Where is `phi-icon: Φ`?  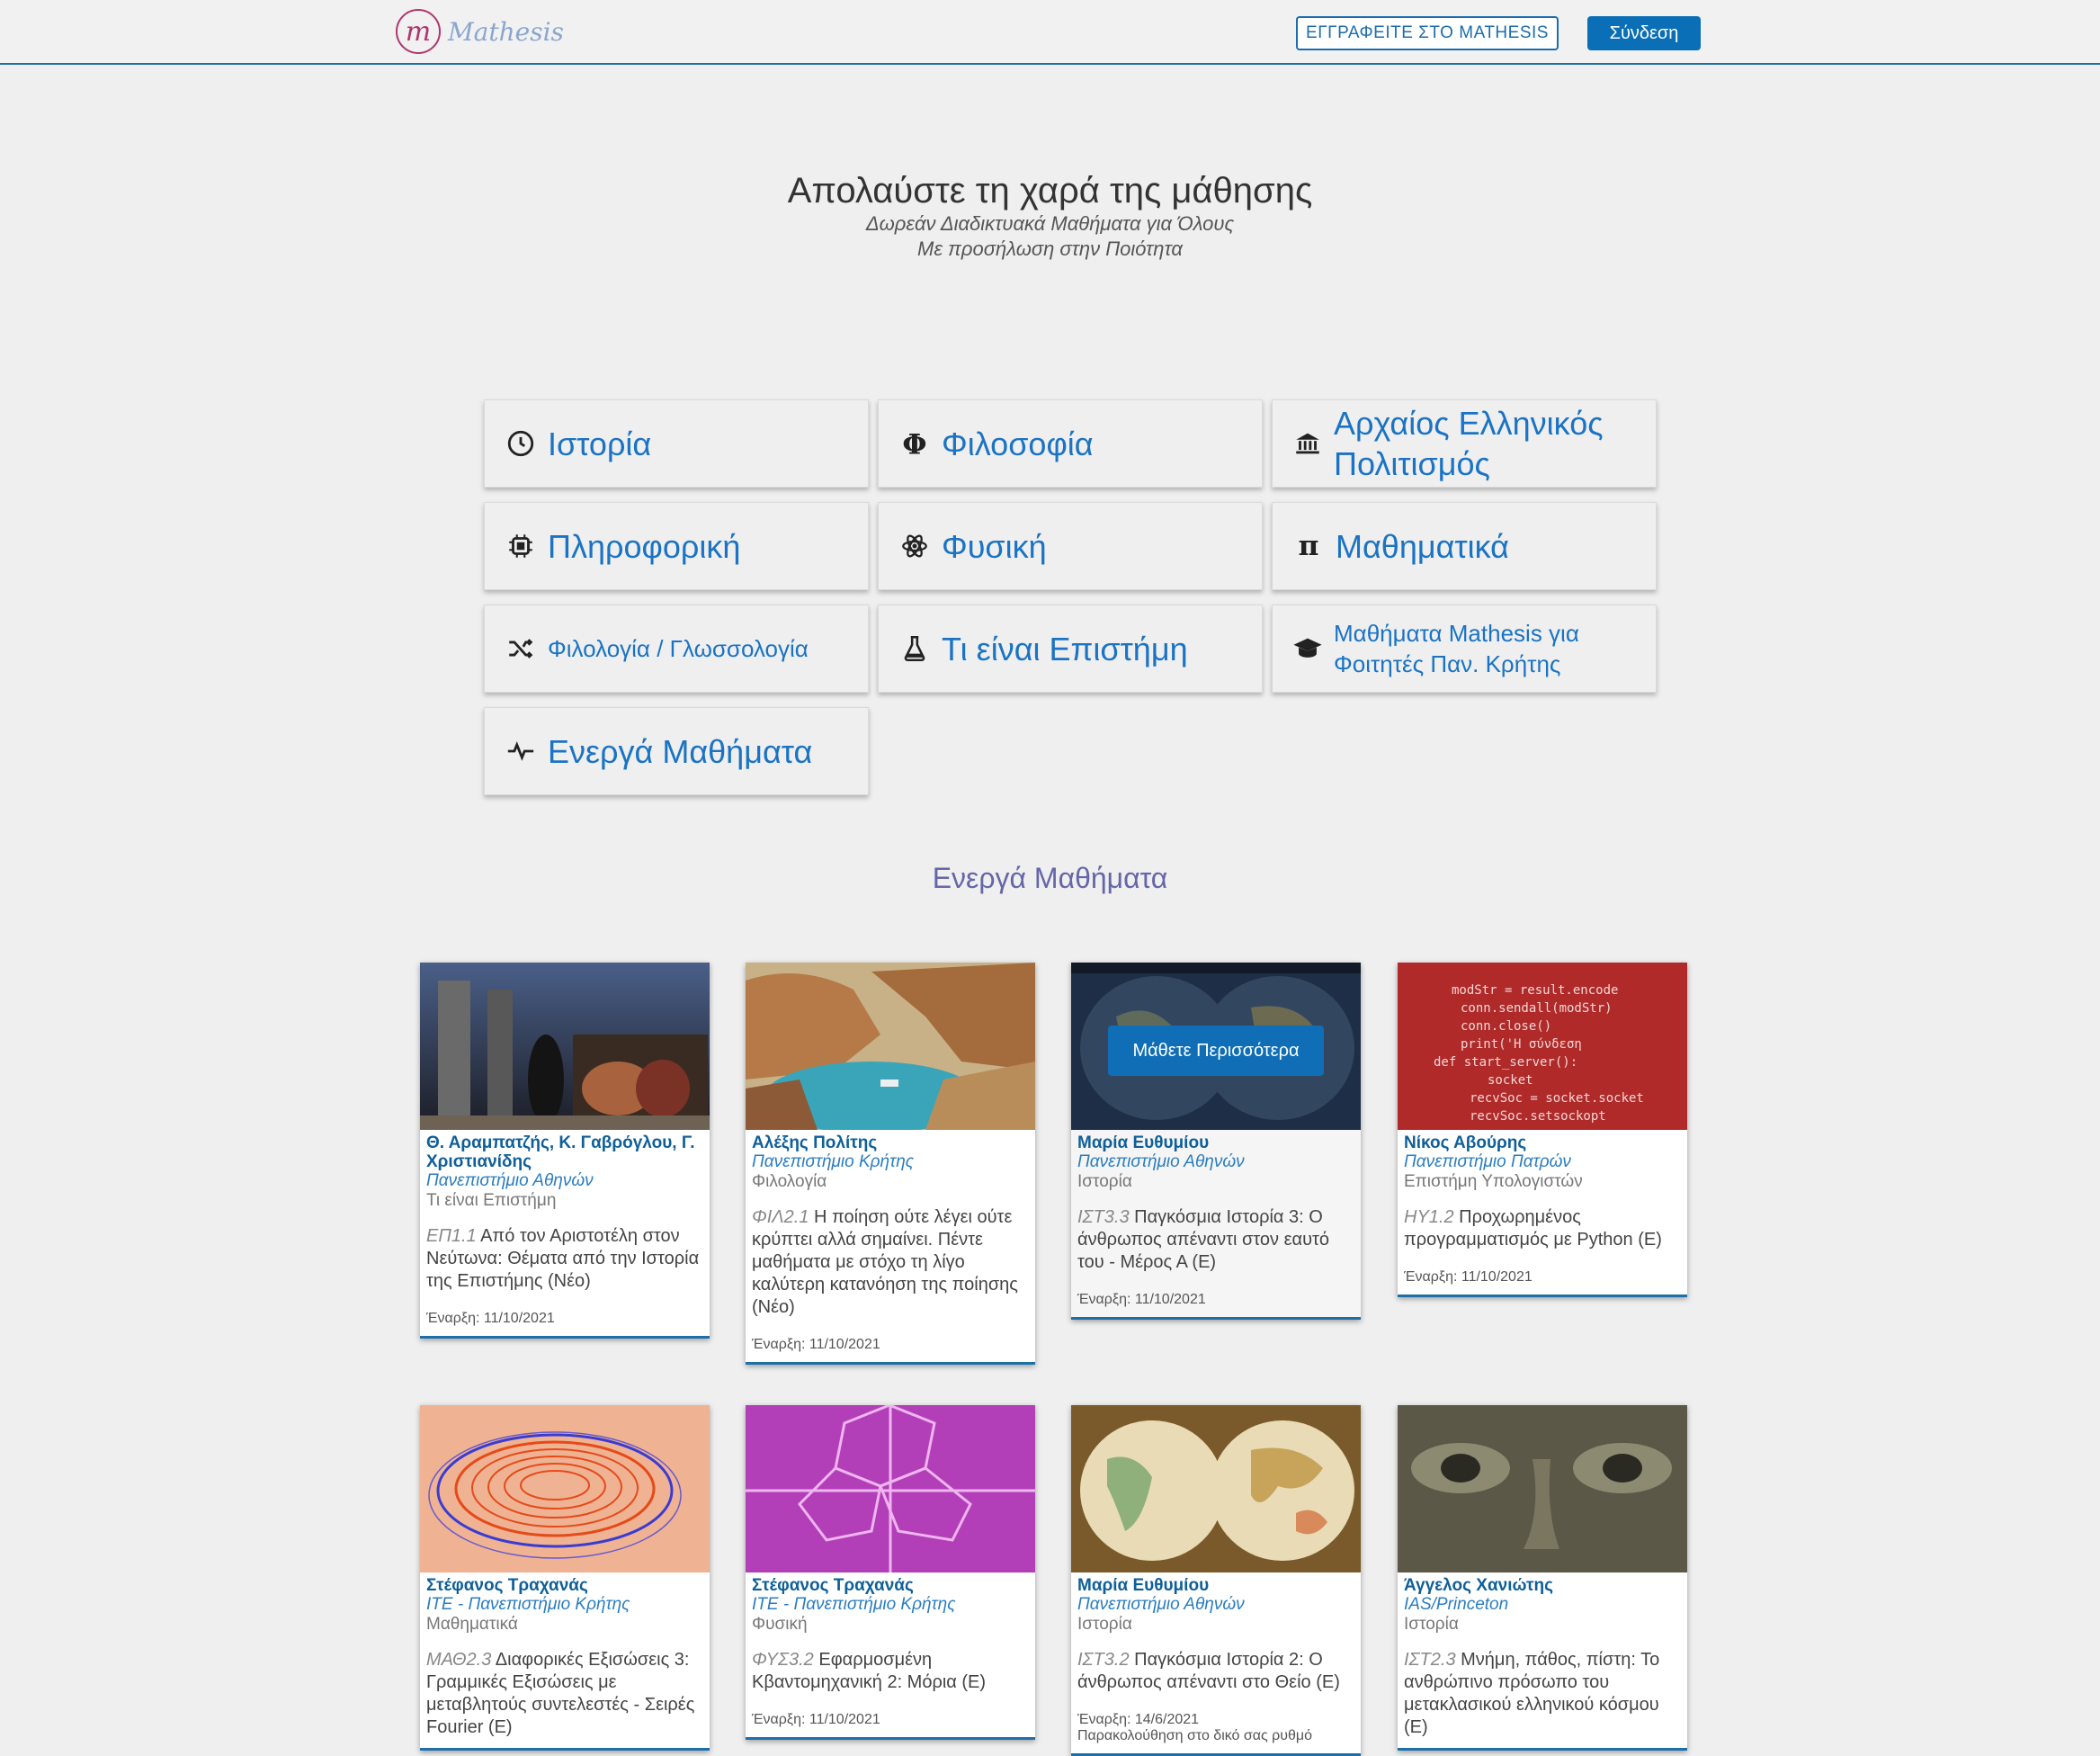
phi-icon: Φ is located at coordinates (914, 443).